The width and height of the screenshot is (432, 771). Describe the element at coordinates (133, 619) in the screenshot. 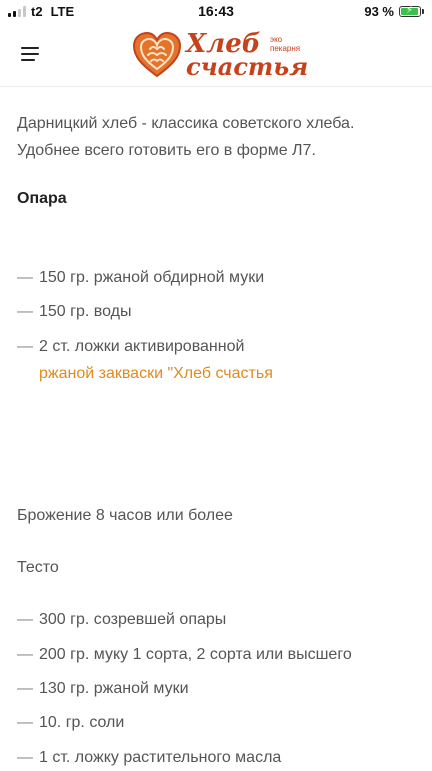

I see `list-item-text: 300 гр. созревшей опары` at that location.